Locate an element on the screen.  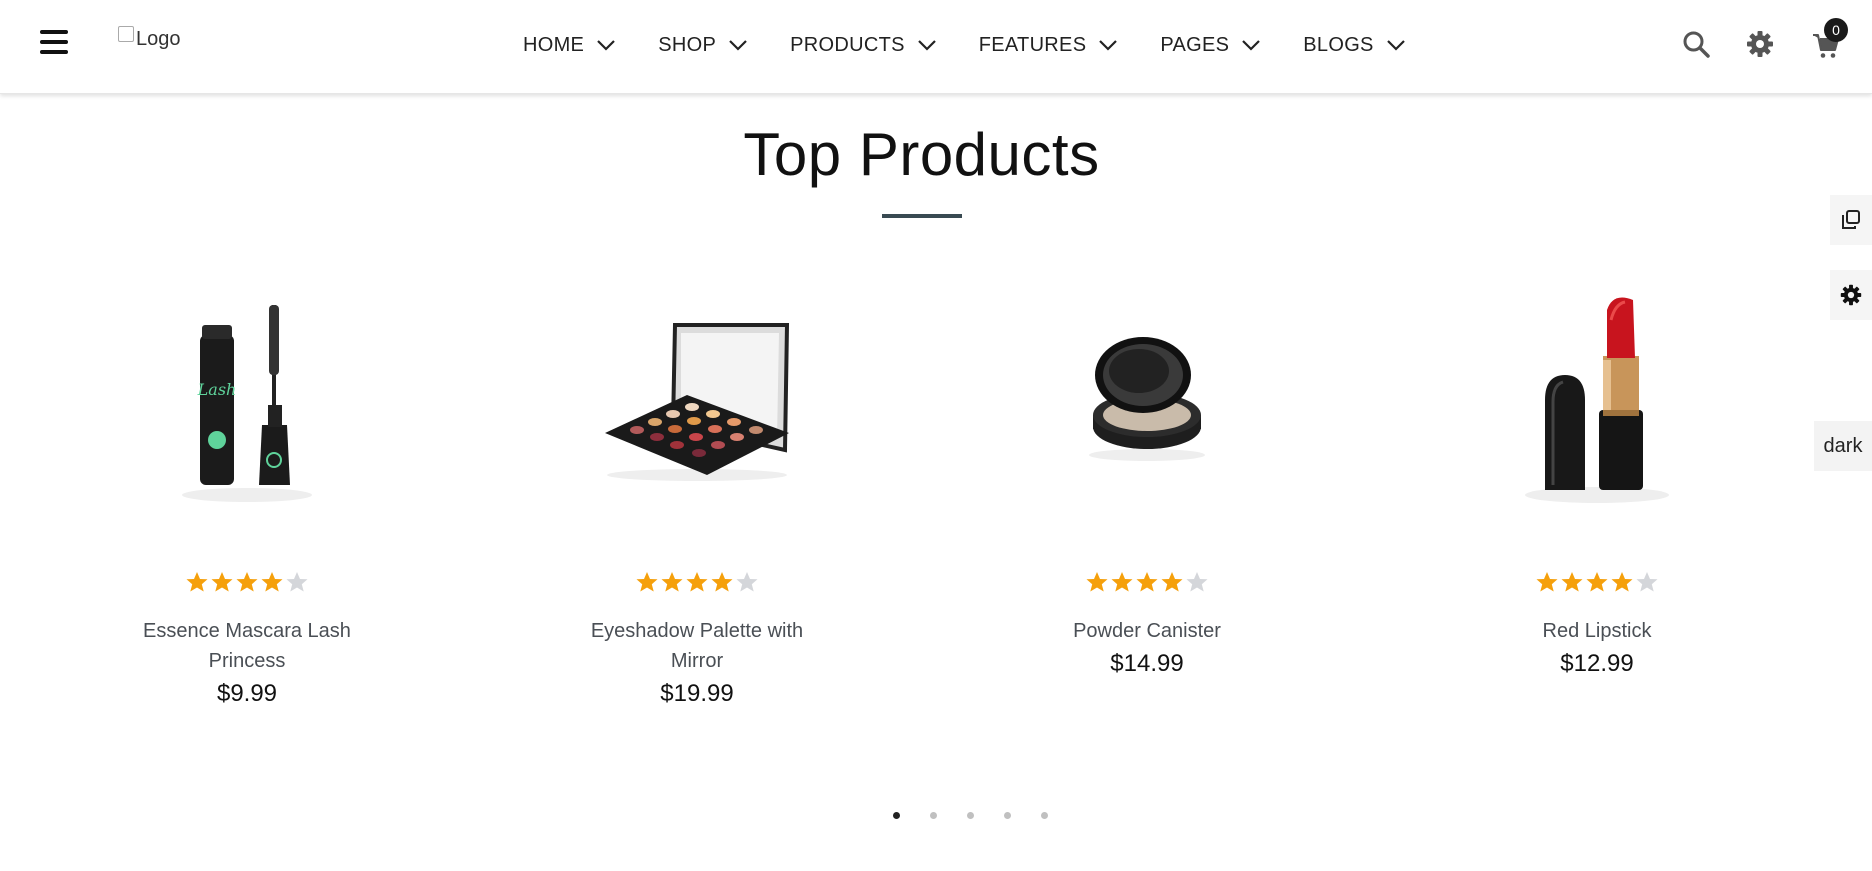
nav-item-home: HOME is located at coordinates (569, 45).